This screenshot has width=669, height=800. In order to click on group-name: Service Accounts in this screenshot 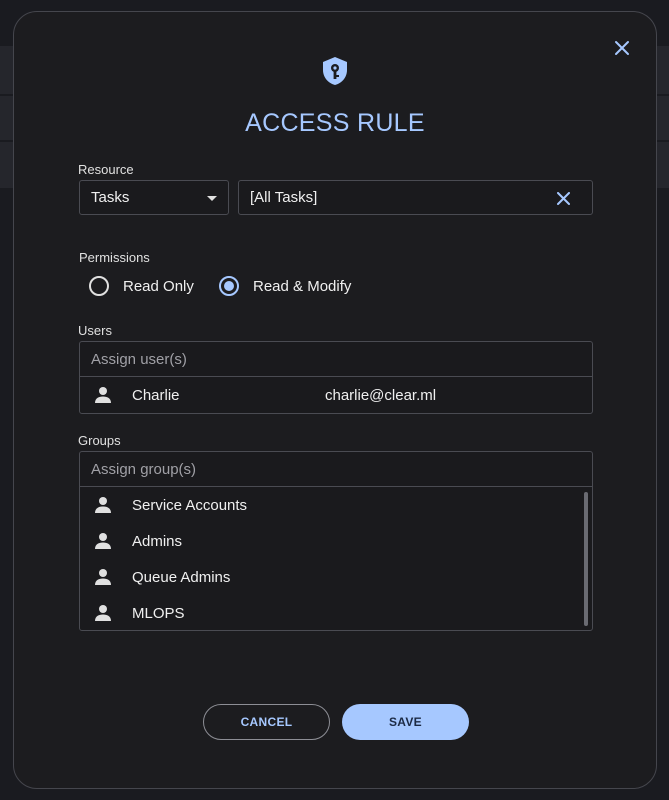, I will do `click(190, 505)`.